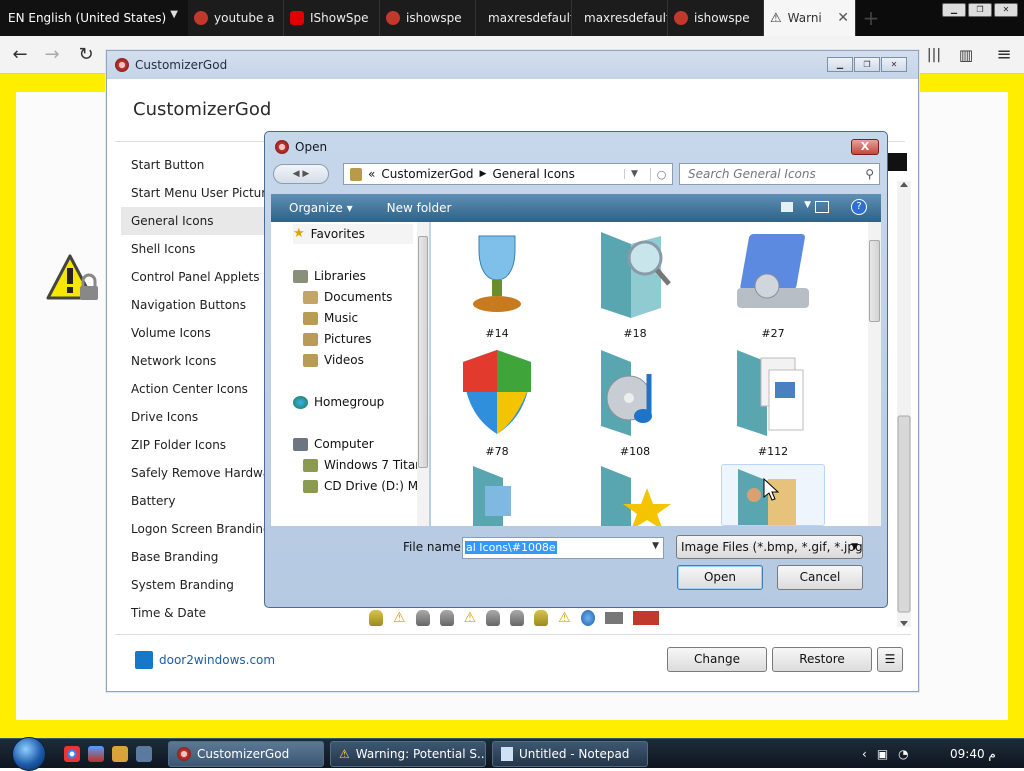 Image resolution: width=1024 pixels, height=771 pixels. Describe the element at coordinates (769, 547) in the screenshot. I see `file-type-select: Image Files (*.bmp, *.gif, *.jpg, ▼` at that location.